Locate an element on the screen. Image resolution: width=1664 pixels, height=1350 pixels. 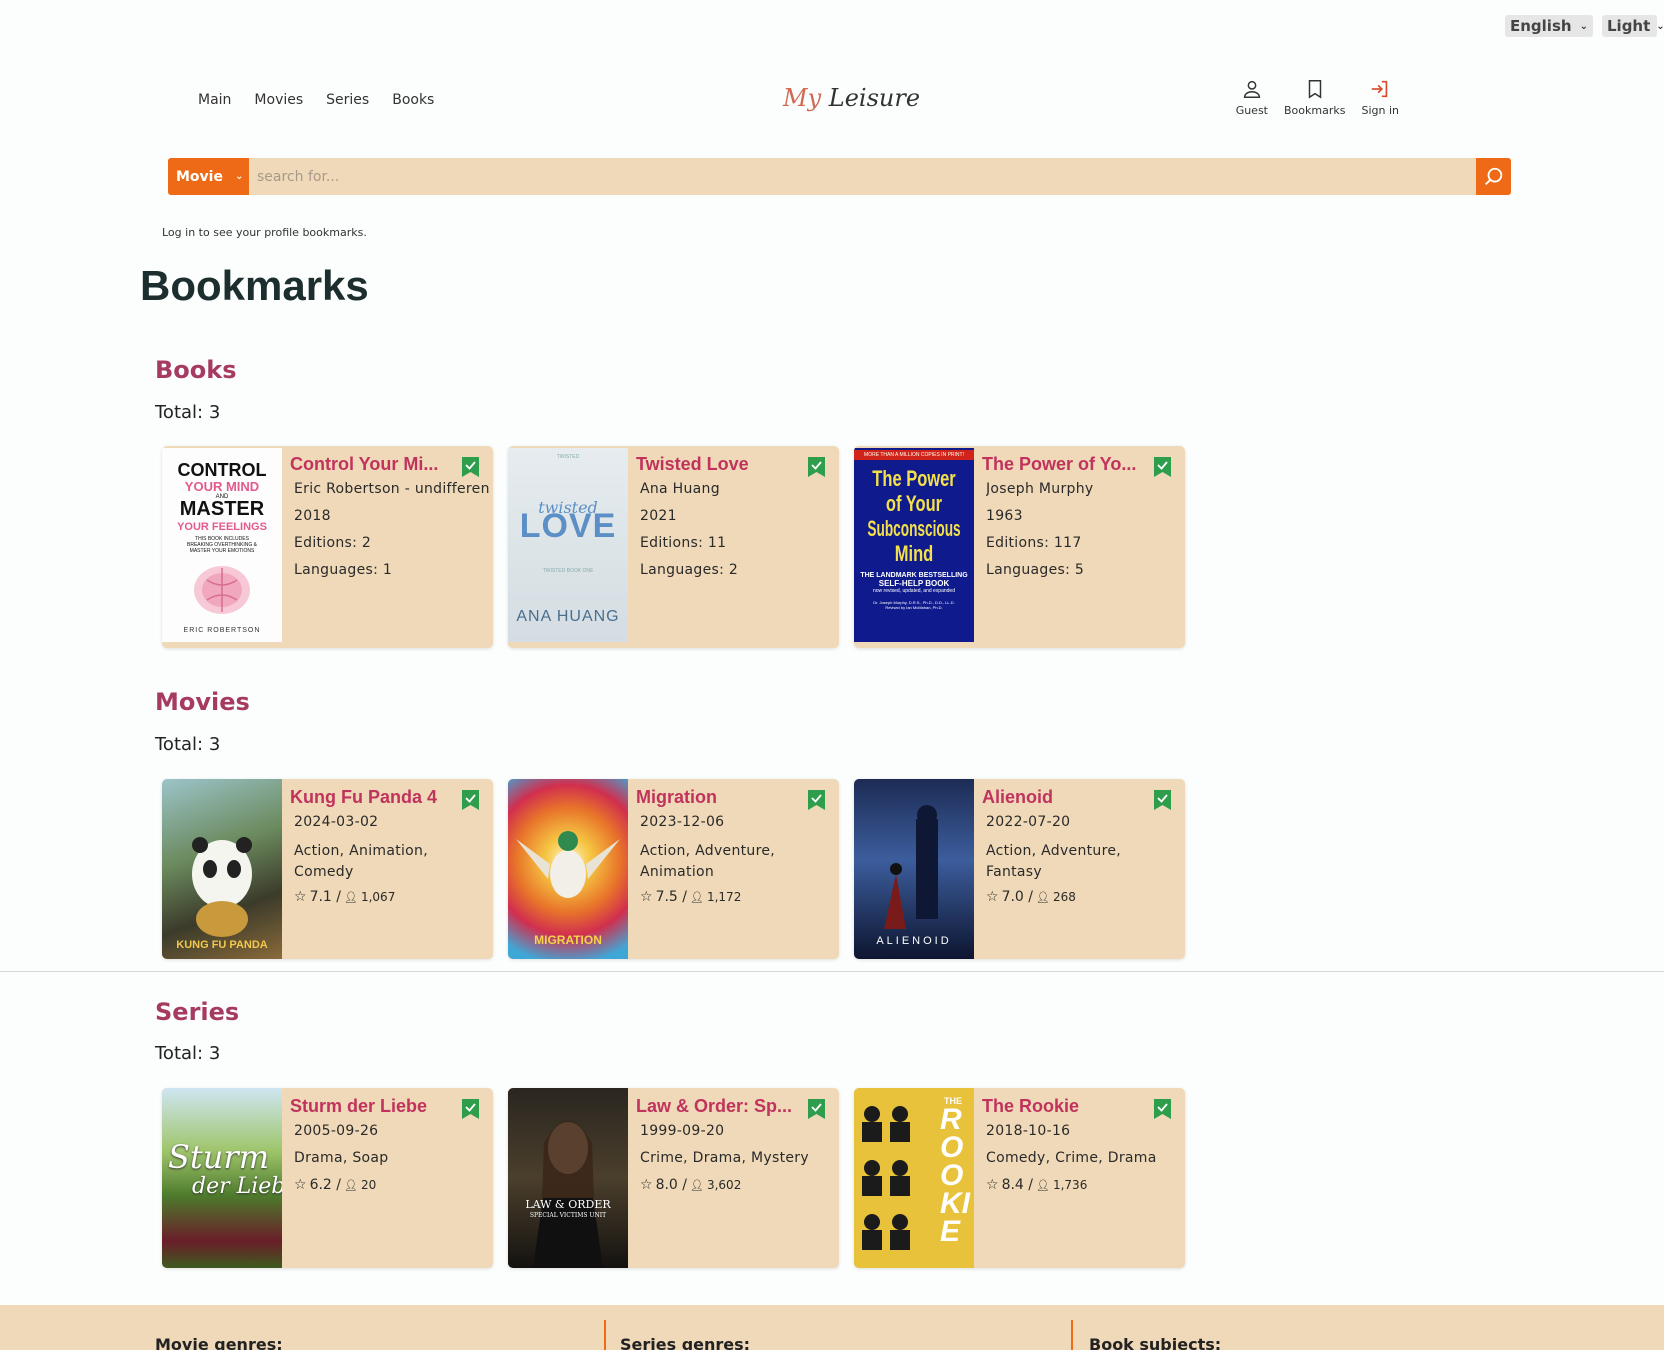
series-title: Sturm der Liebe is located at coordinates (372, 1106).